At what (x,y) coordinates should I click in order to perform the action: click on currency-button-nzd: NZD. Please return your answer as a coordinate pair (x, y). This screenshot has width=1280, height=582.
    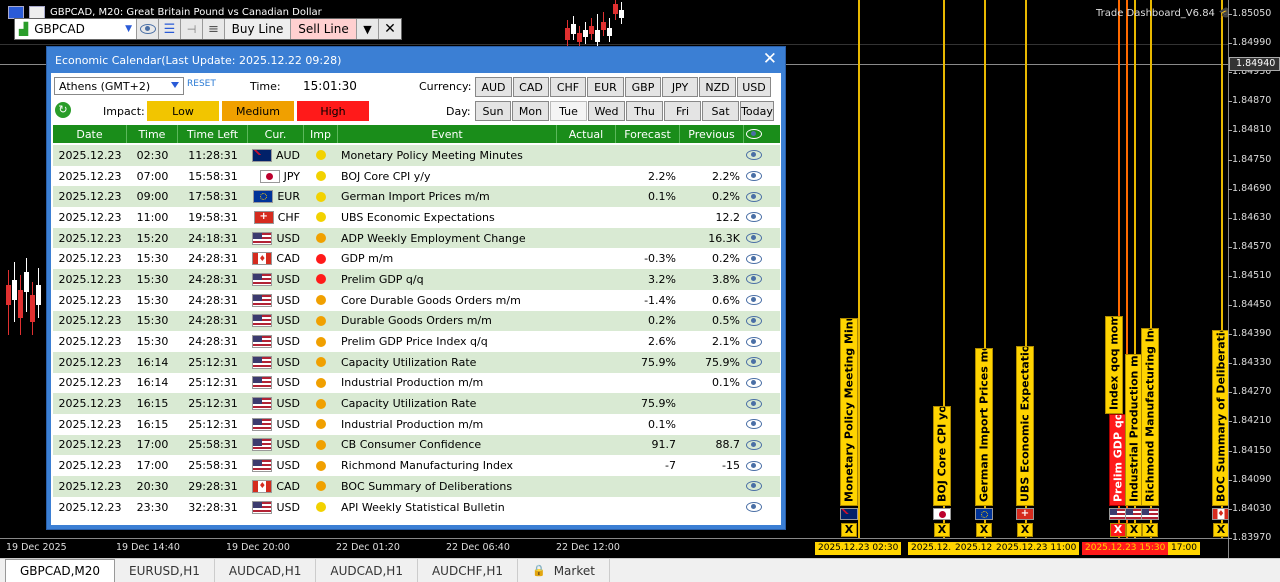
    Looking at the image, I should click on (717, 87).